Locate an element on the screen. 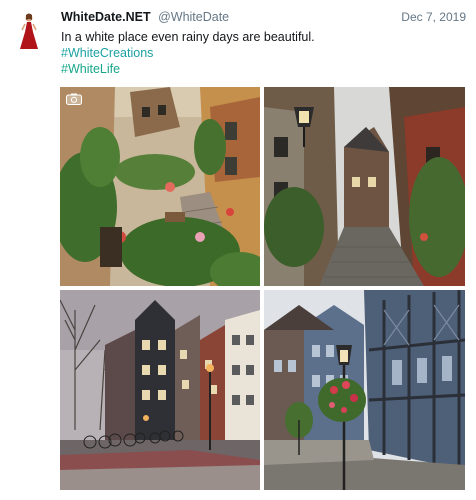 This screenshot has height=500, width=476. woman-in-red-dress-avatar-icon is located at coordinates (29, 31).